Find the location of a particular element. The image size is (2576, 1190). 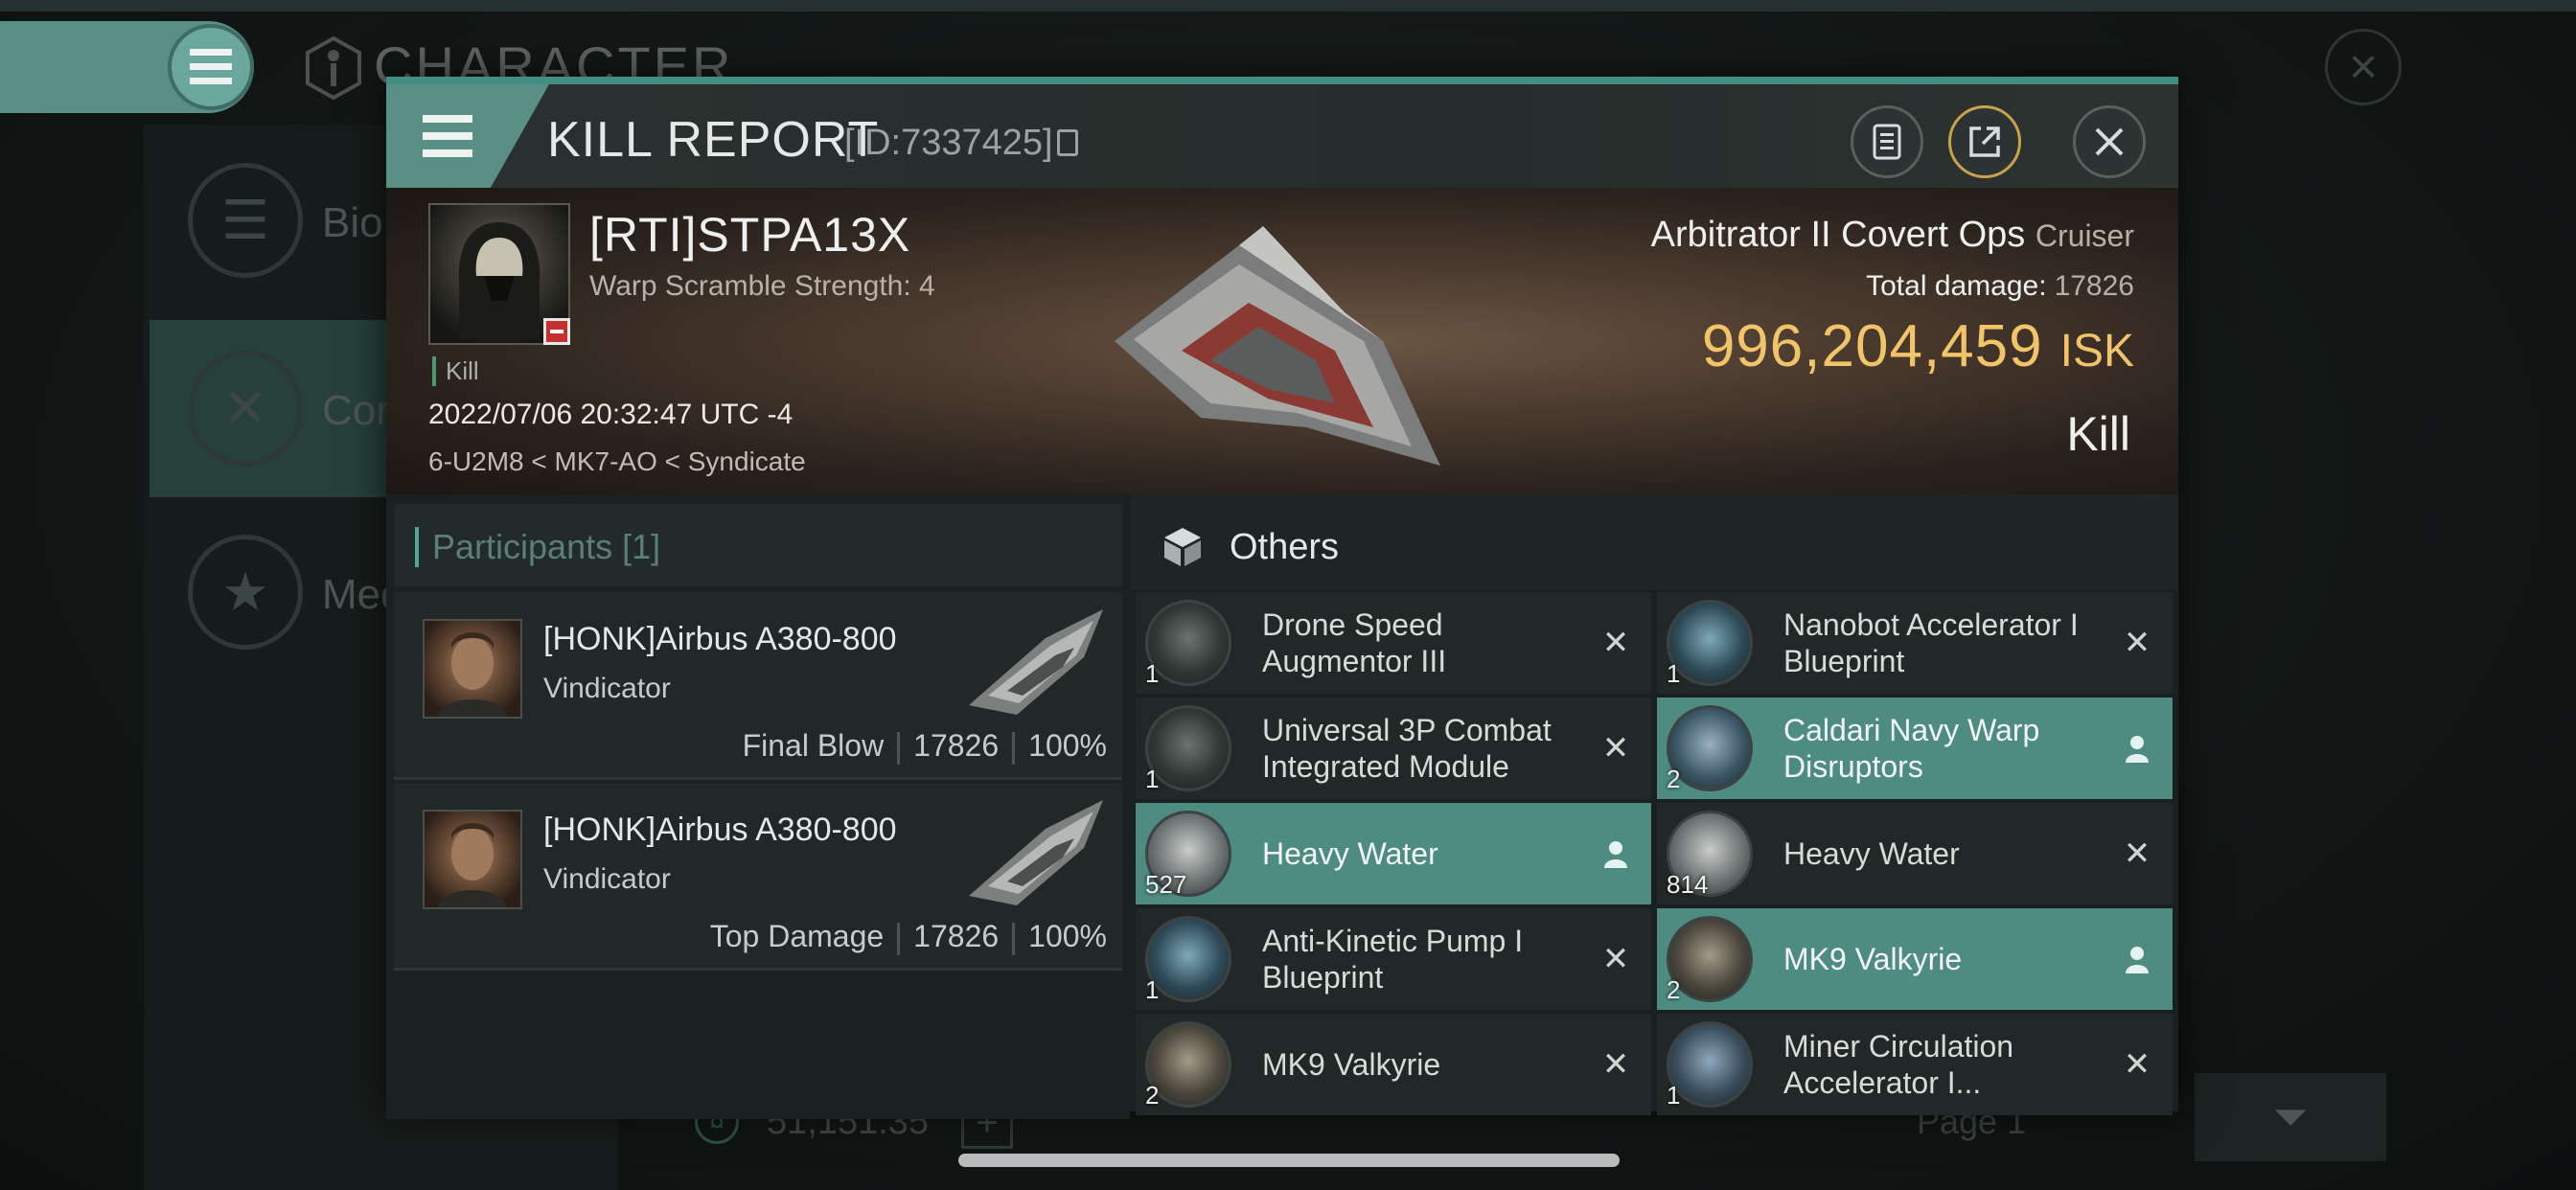

total-damage-label: Total damage: is located at coordinates (1956, 286).